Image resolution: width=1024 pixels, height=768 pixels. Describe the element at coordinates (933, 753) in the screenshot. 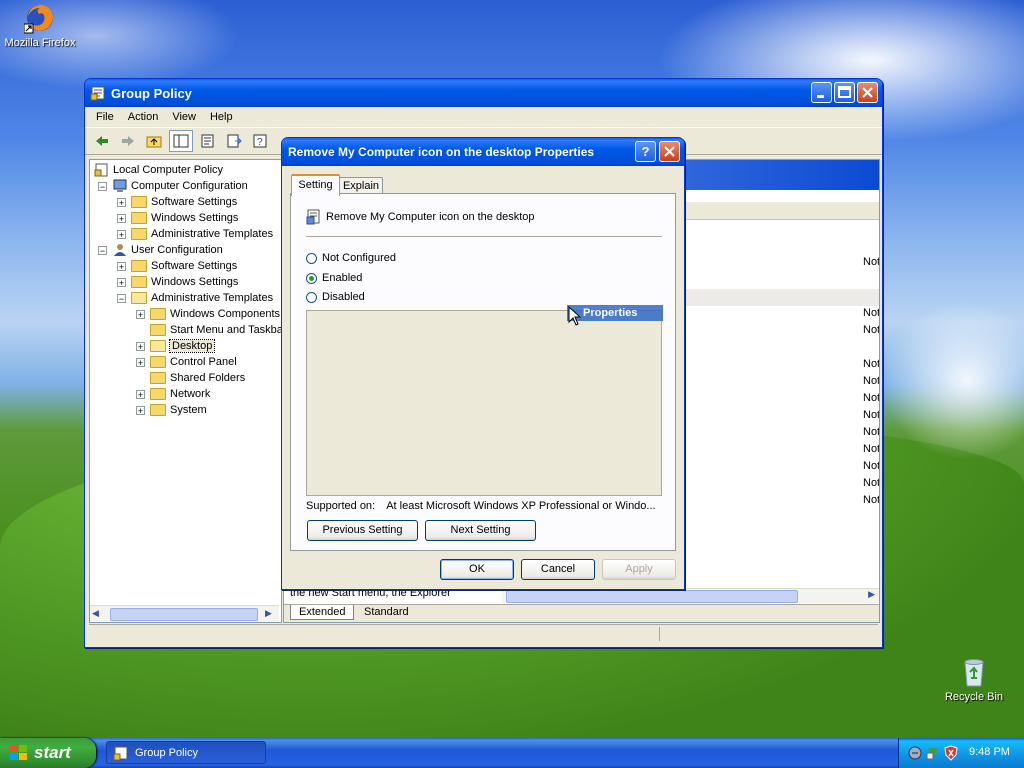

I see `security-center-icon` at that location.